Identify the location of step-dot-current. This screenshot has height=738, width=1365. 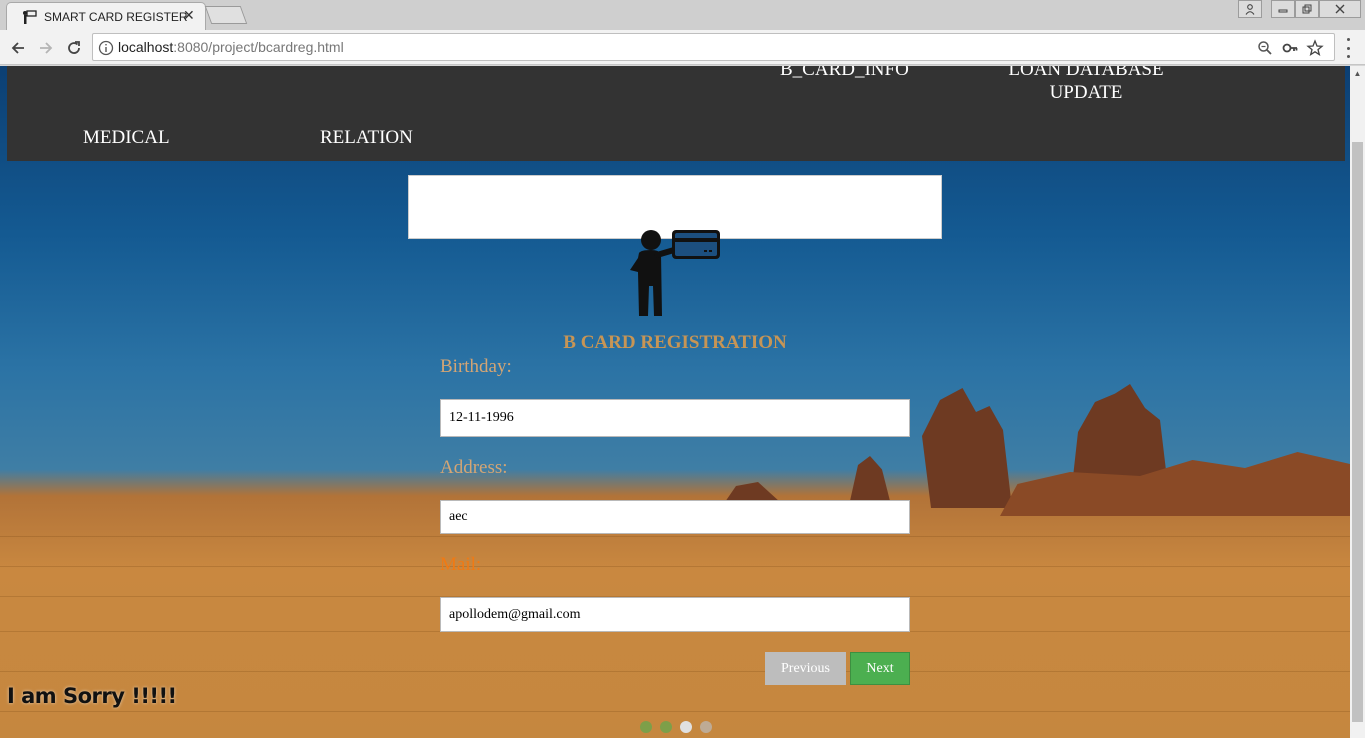
(686, 727).